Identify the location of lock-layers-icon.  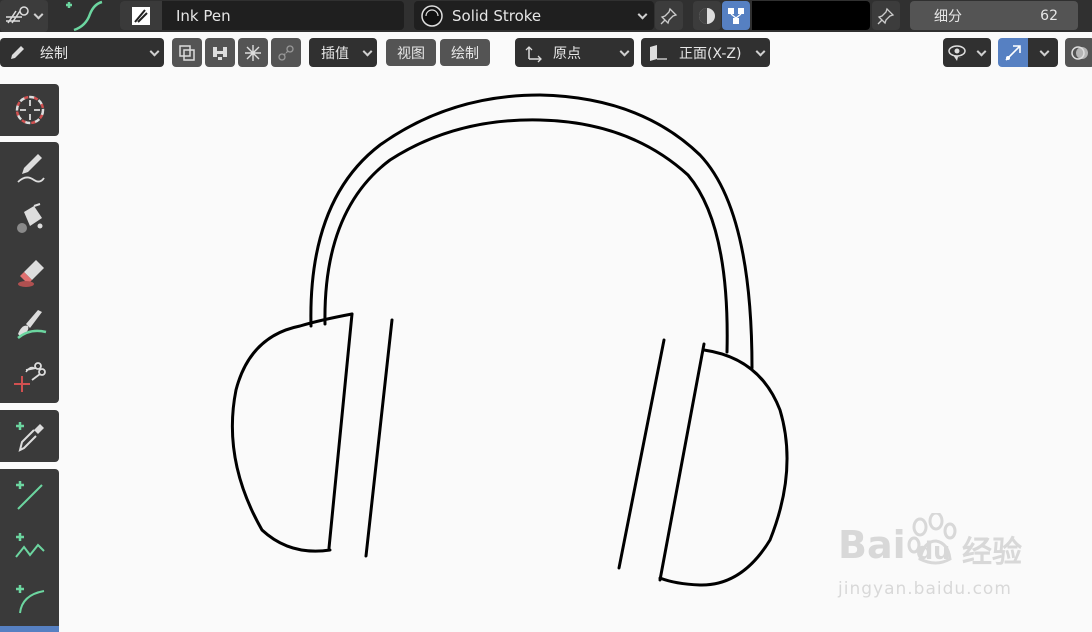
(220, 53).